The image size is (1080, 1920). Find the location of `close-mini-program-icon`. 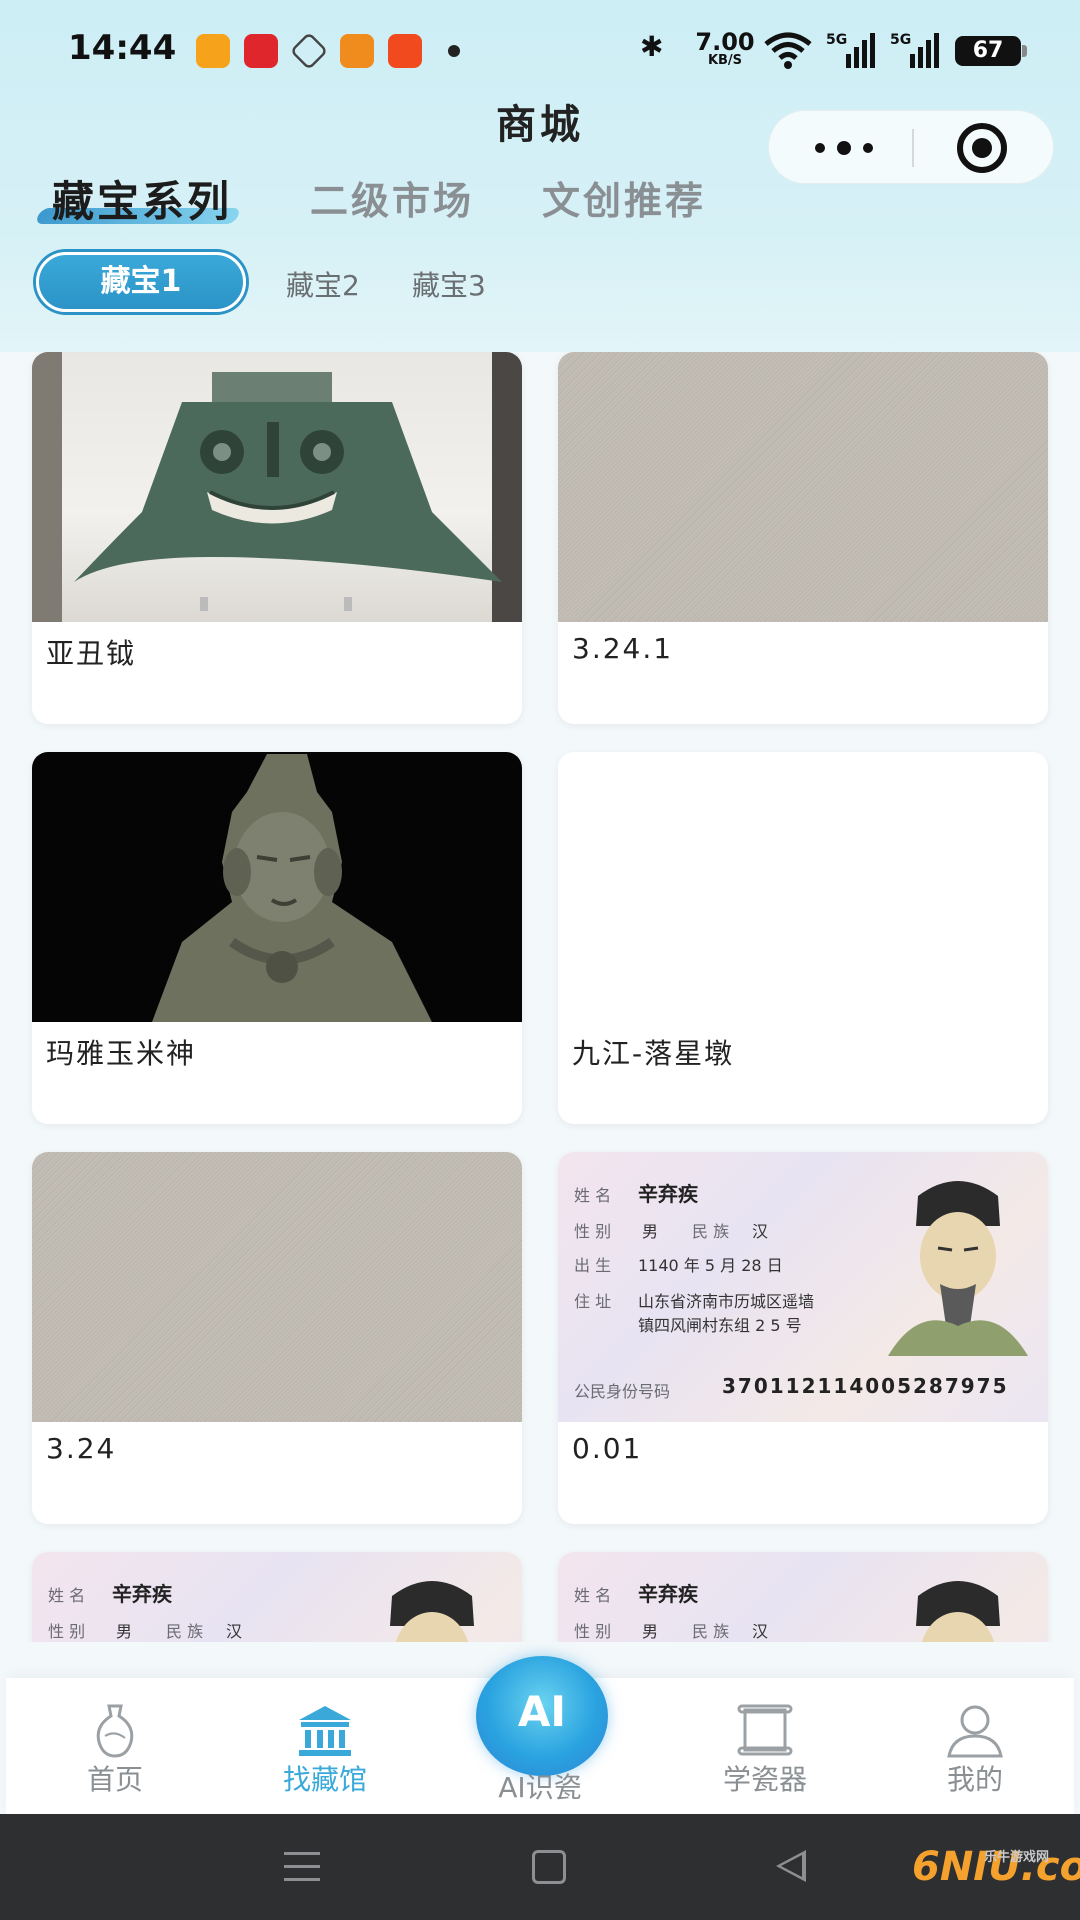

close-mini-program-icon is located at coordinates (982, 148).